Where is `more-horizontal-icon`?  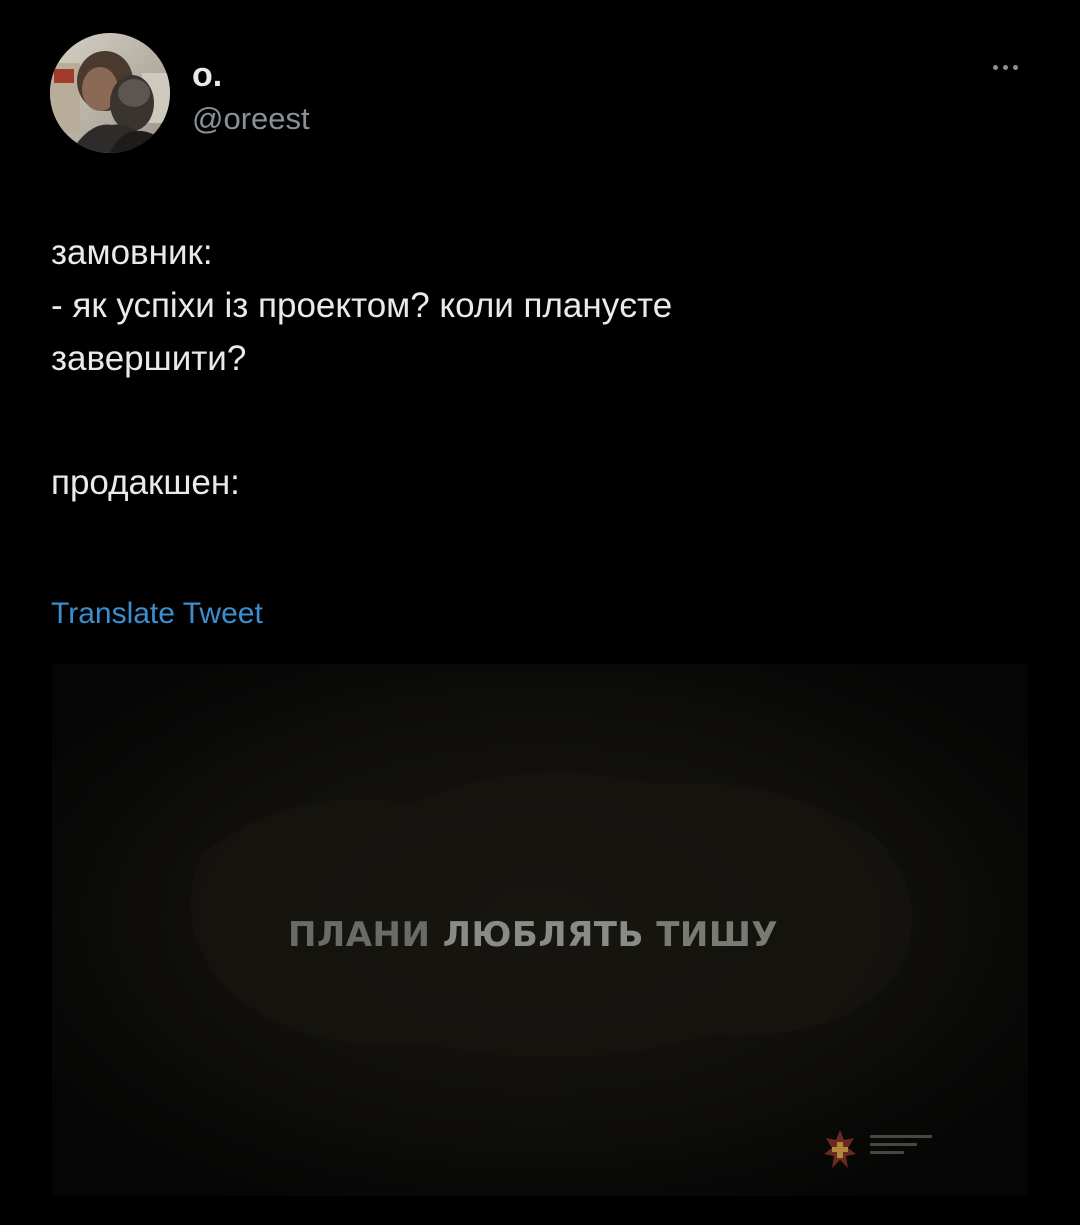
more-horizontal-icon is located at coordinates (995, 67).